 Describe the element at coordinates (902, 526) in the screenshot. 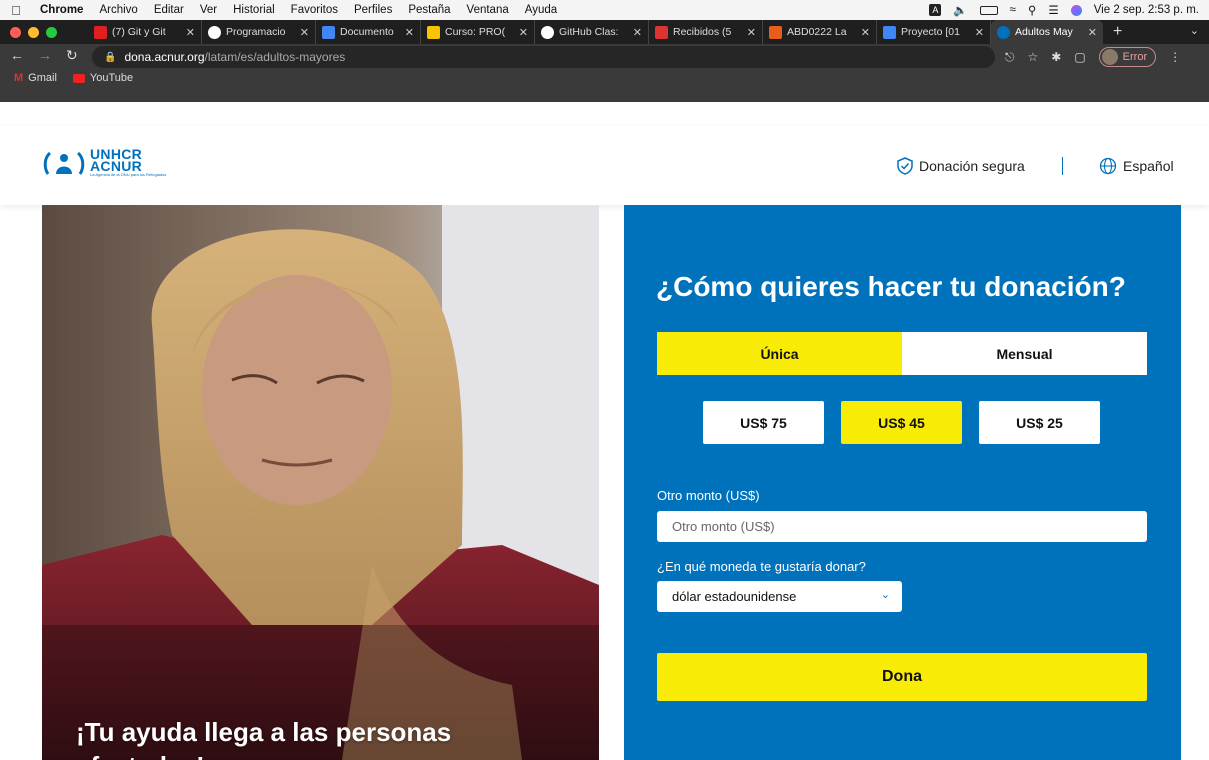

I see `other-amount-input` at that location.